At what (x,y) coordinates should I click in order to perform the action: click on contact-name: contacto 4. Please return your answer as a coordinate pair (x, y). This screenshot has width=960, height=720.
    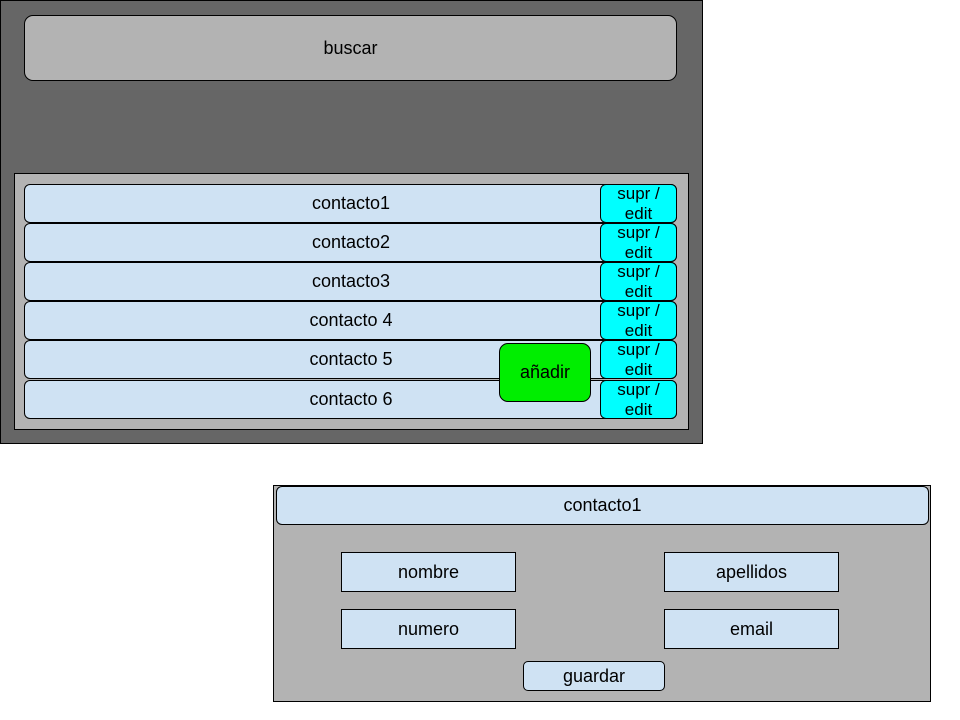
    Looking at the image, I should click on (351, 320).